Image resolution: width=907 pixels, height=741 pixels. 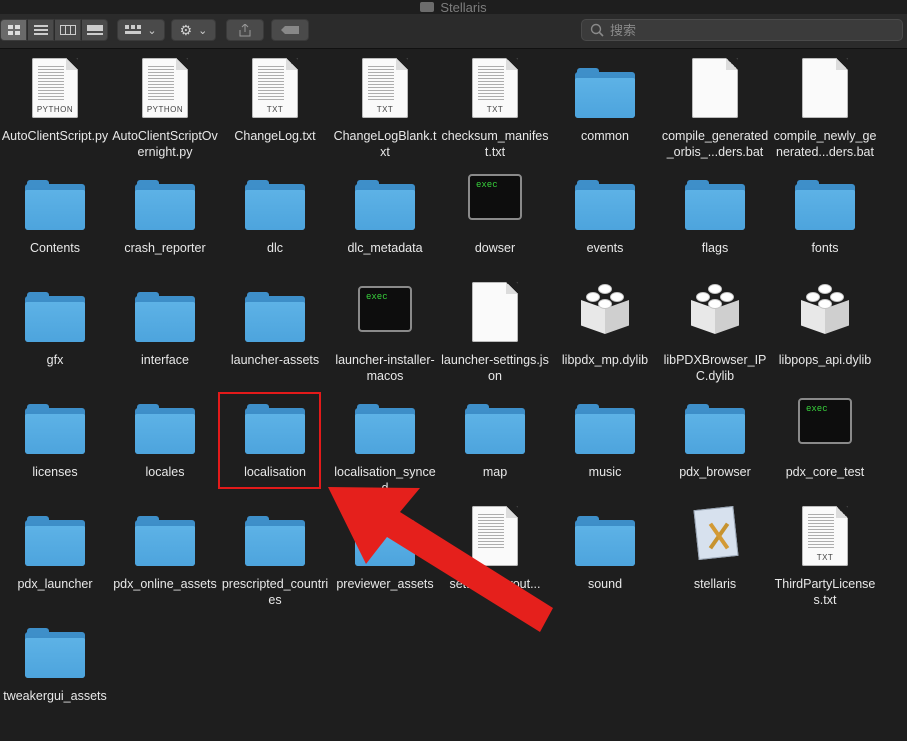 I want to click on file-item: TXT checksum_manifest.txt, so click(x=495, y=106).